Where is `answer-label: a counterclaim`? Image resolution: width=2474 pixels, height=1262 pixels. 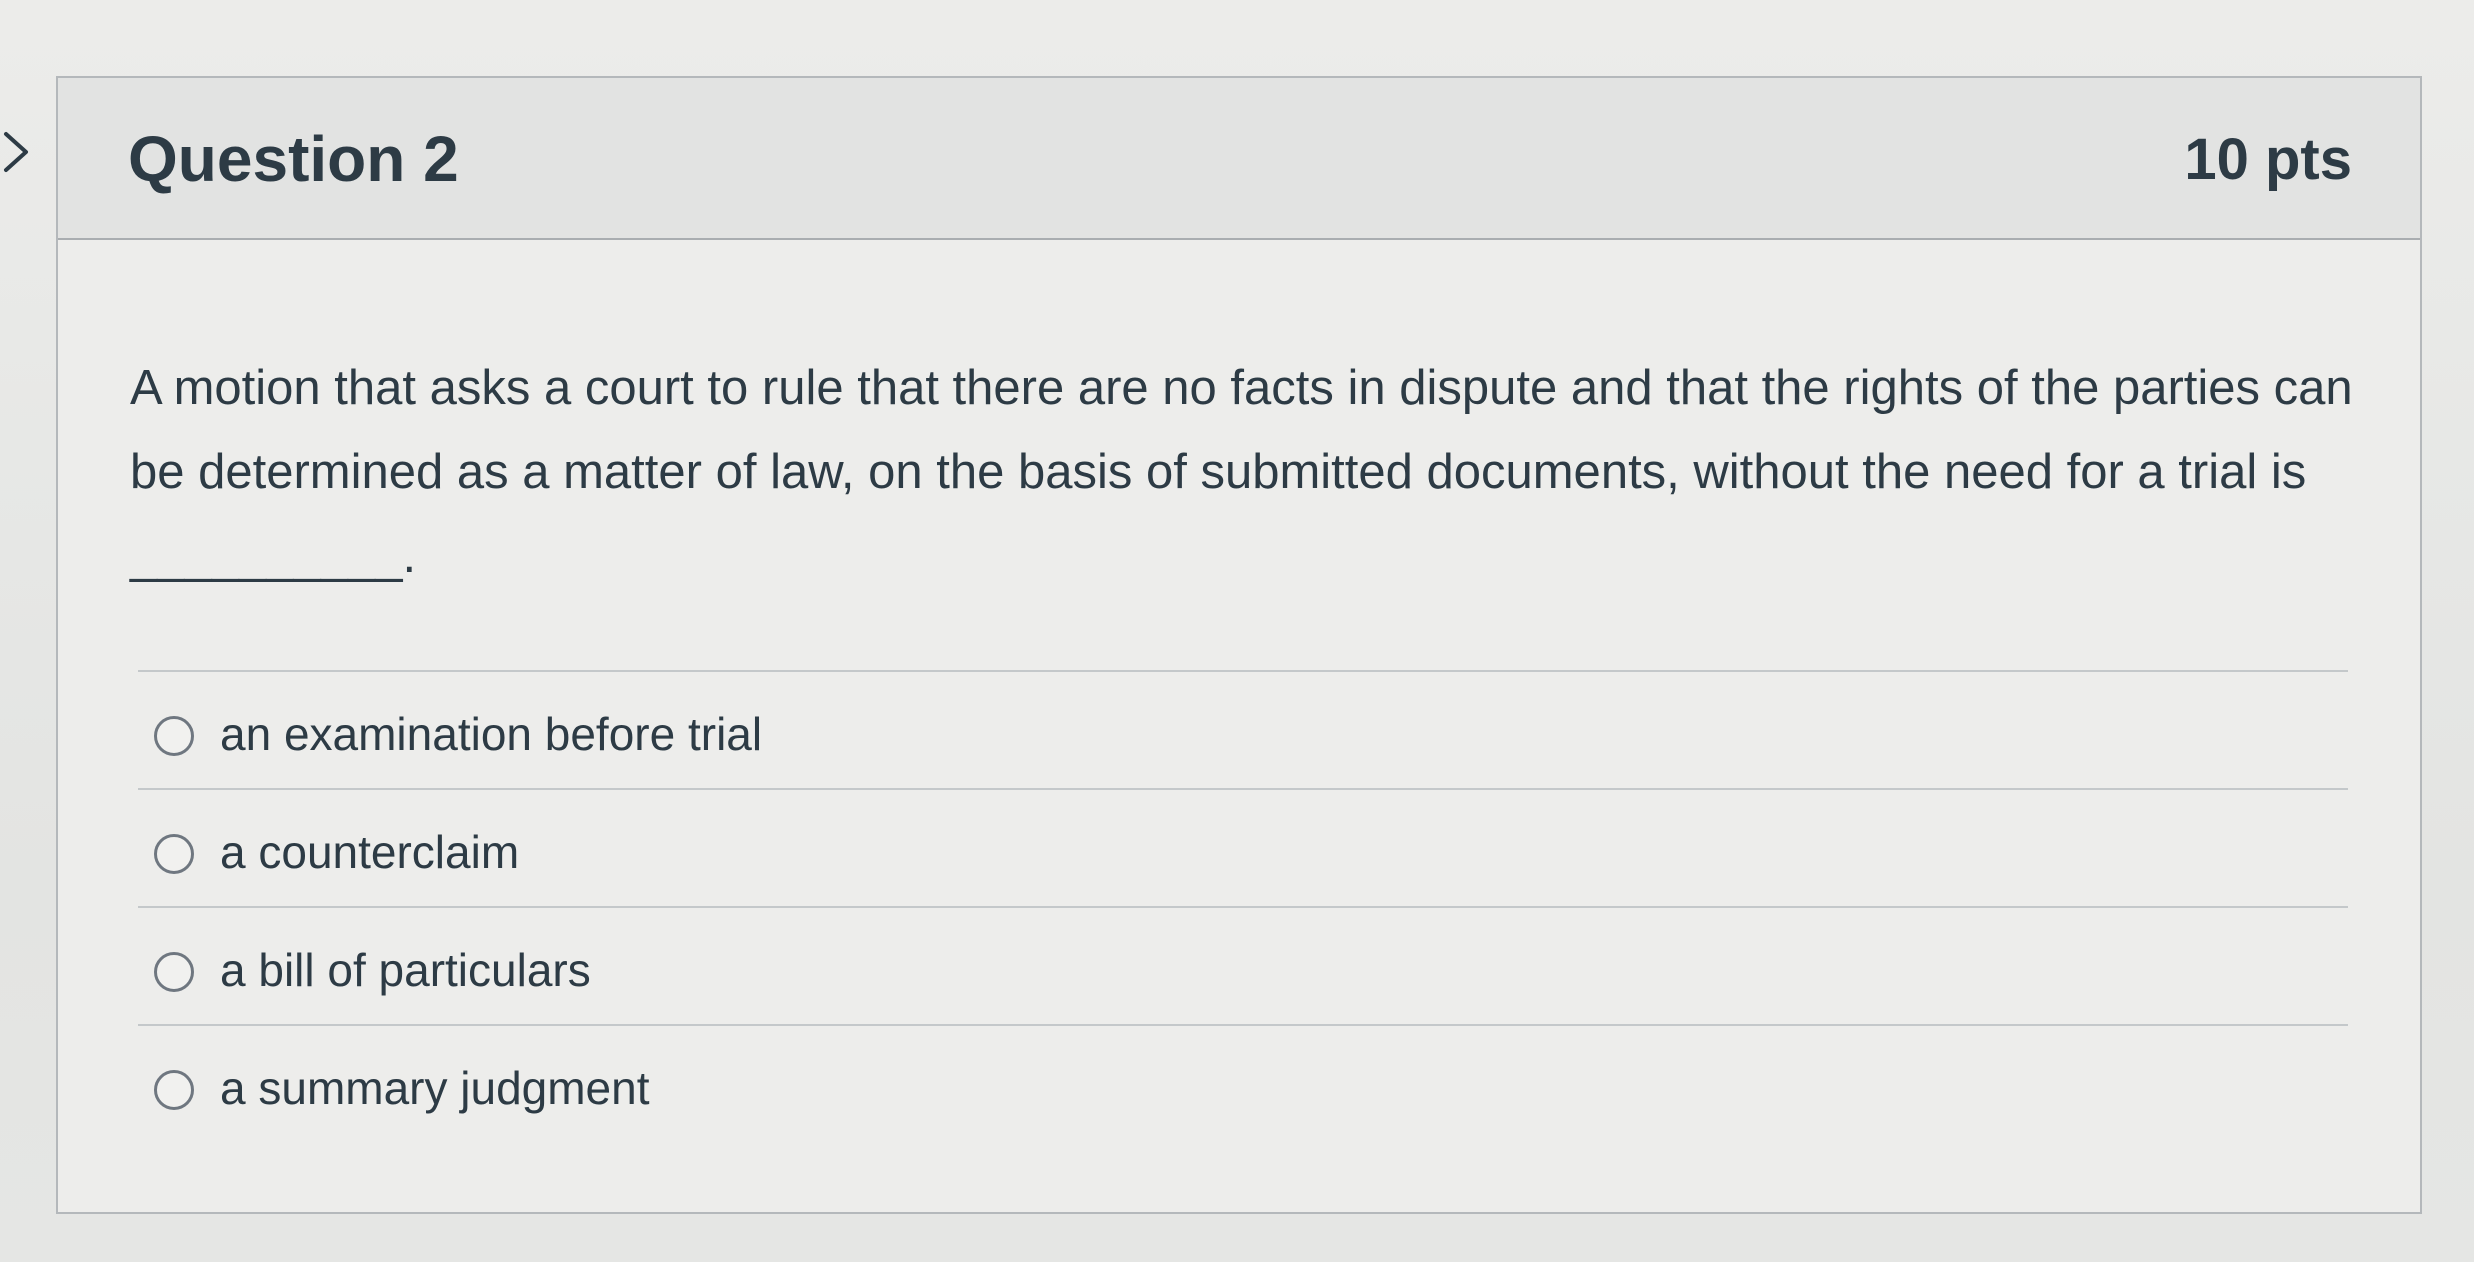 answer-label: a counterclaim is located at coordinates (369, 852).